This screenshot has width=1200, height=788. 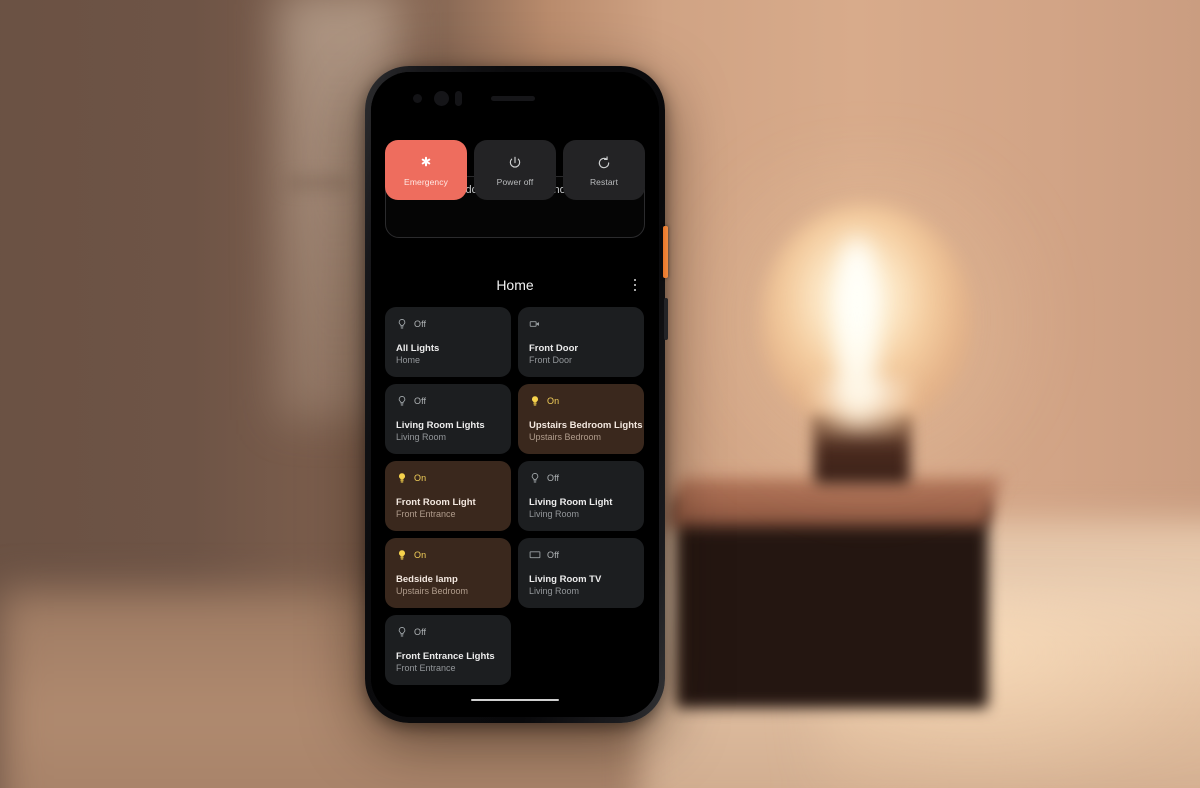 I want to click on power-menu: Emergency Power off Restart, so click(x=515, y=170).